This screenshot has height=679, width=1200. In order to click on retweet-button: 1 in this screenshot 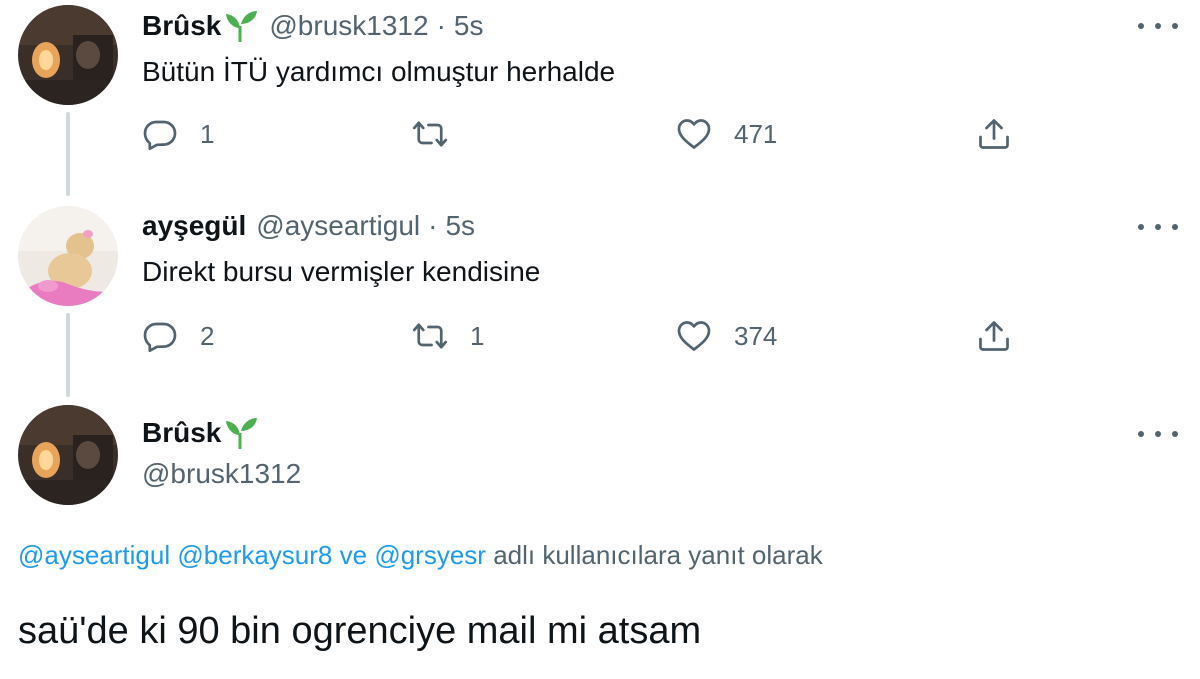, I will do `click(448, 336)`.